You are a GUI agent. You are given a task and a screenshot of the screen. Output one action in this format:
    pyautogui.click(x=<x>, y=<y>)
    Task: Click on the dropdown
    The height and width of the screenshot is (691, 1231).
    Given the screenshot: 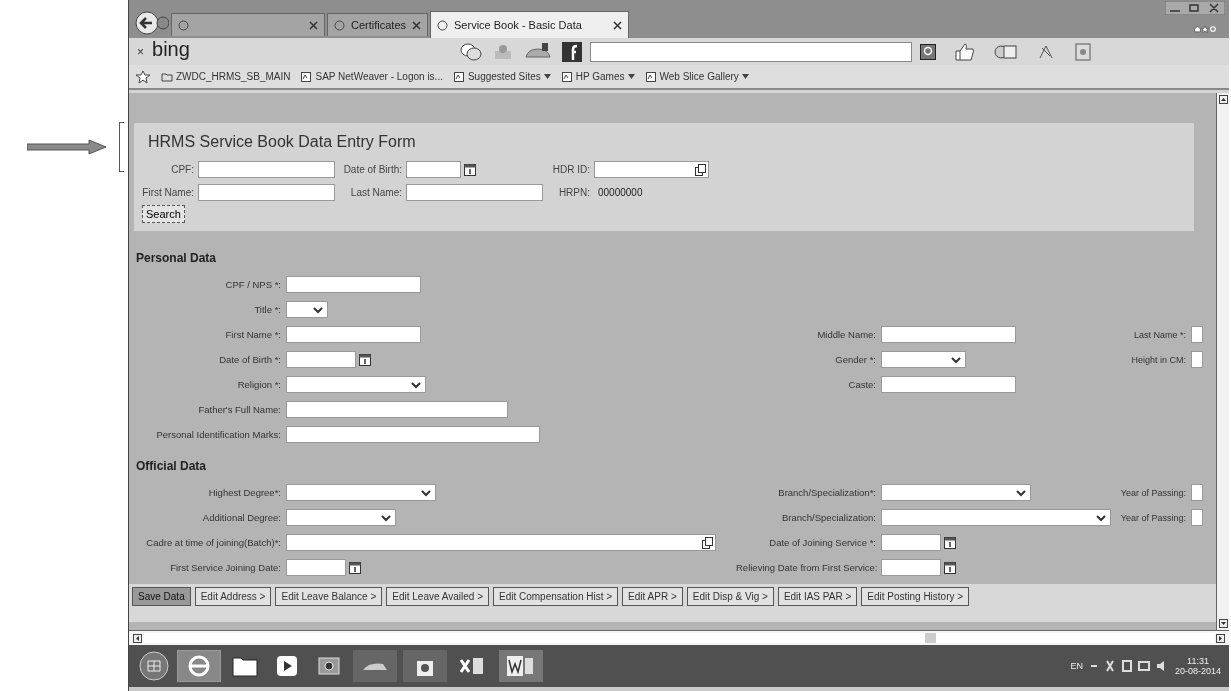 What is the action you would take?
    pyautogui.click(x=307, y=309)
    